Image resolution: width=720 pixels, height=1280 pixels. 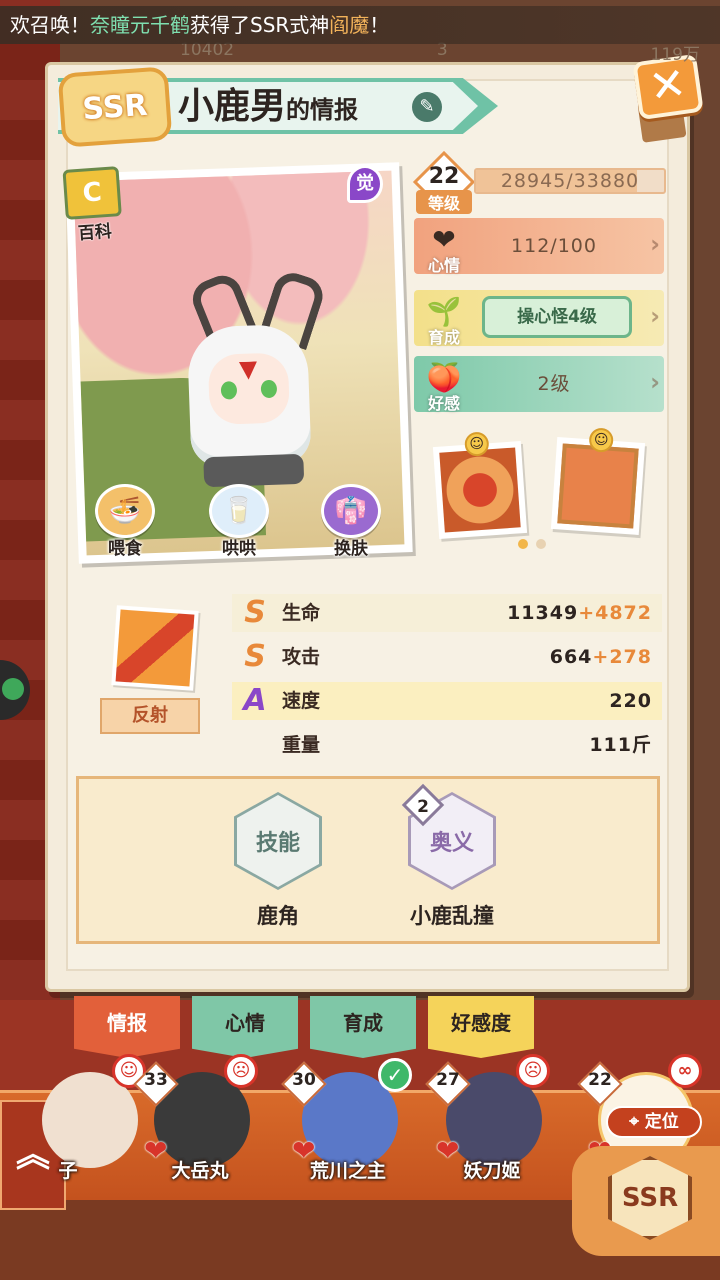 I want to click on passive-skill-label: 反射, so click(x=150, y=716).